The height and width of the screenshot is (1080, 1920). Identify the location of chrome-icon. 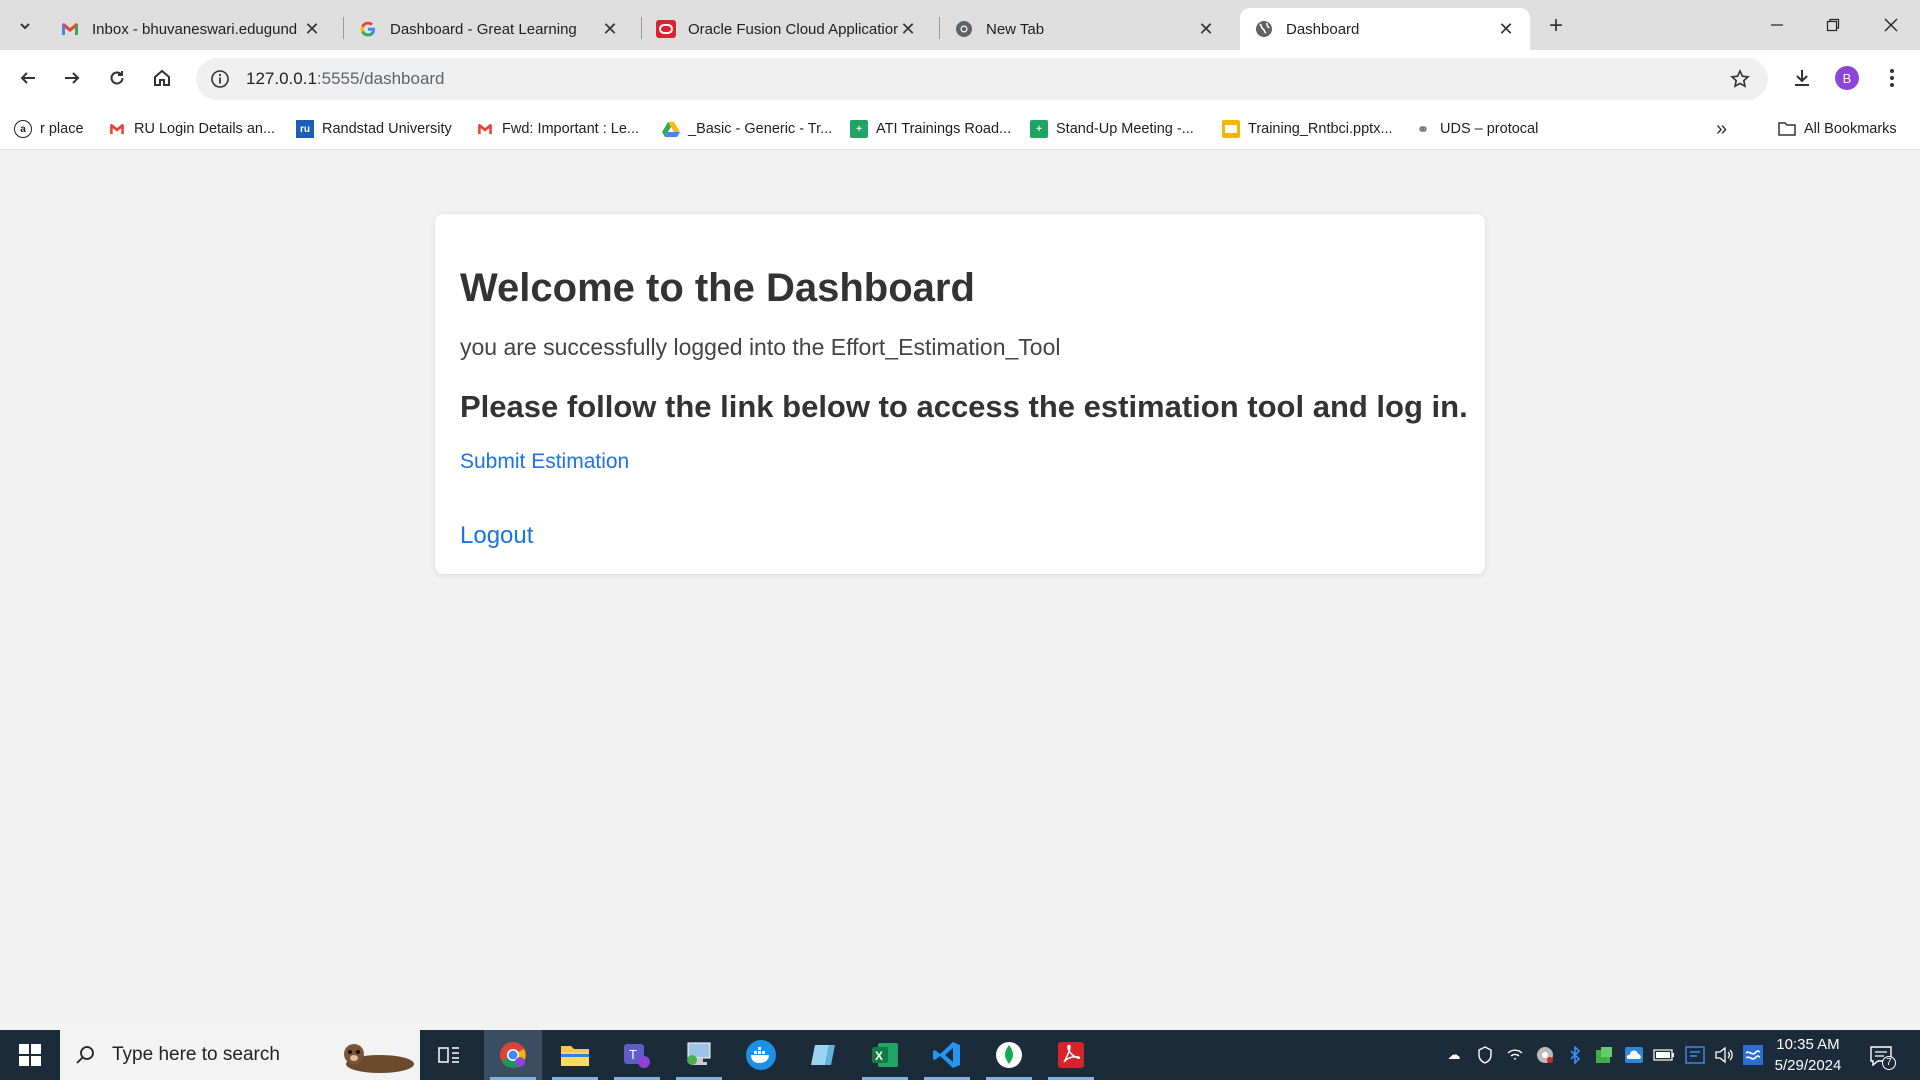
(513, 1055).